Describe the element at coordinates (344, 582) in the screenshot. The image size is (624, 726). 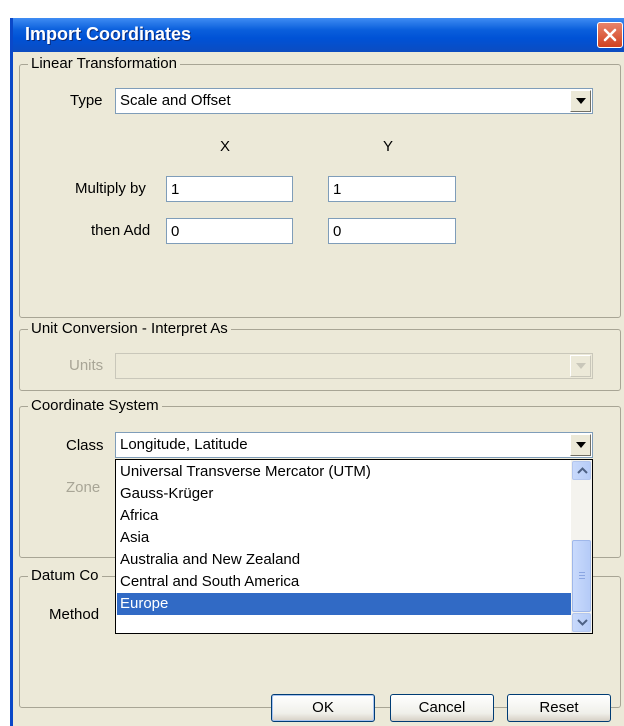
I see `class-option: Central and South America` at that location.